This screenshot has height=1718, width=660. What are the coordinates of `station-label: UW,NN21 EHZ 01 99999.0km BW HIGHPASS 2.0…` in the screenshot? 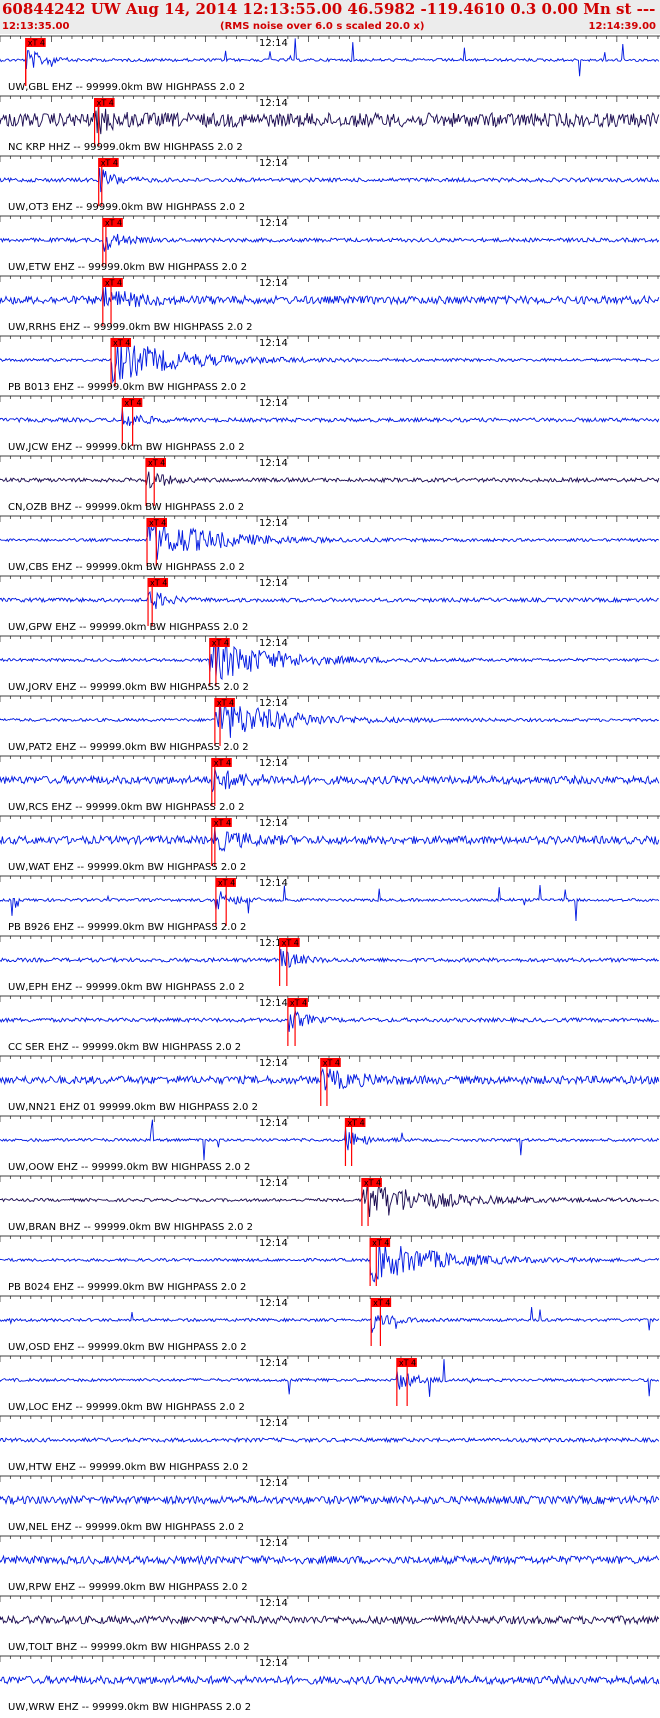 It's located at (133, 1107).